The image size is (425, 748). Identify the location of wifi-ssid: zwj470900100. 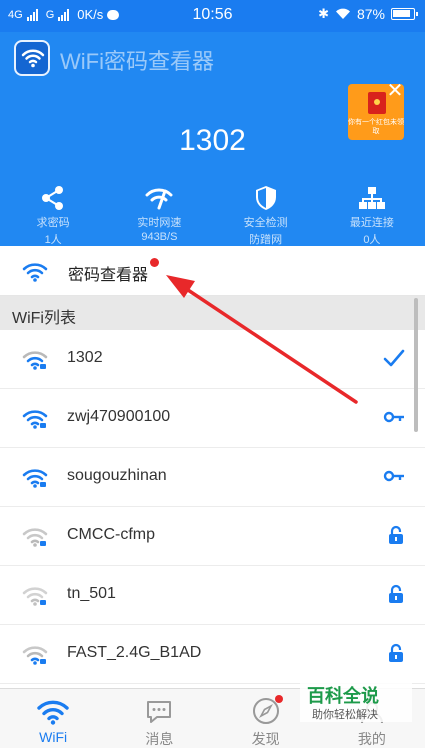
(119, 416).